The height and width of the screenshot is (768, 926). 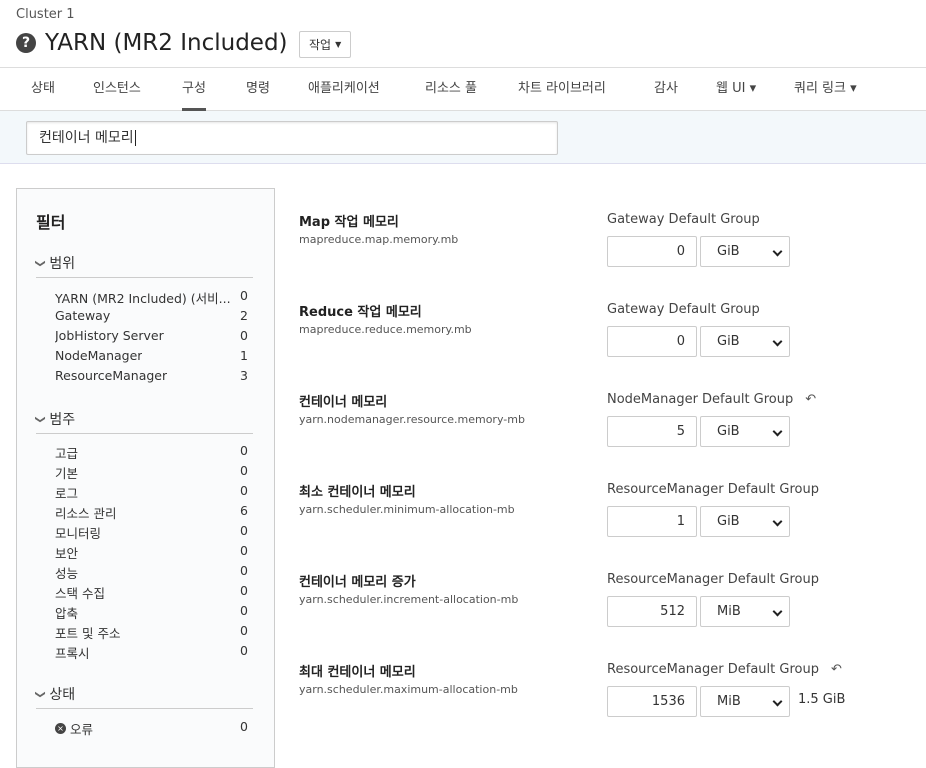 I want to click on filter-item-label: 리소스 관리, so click(x=85, y=512).